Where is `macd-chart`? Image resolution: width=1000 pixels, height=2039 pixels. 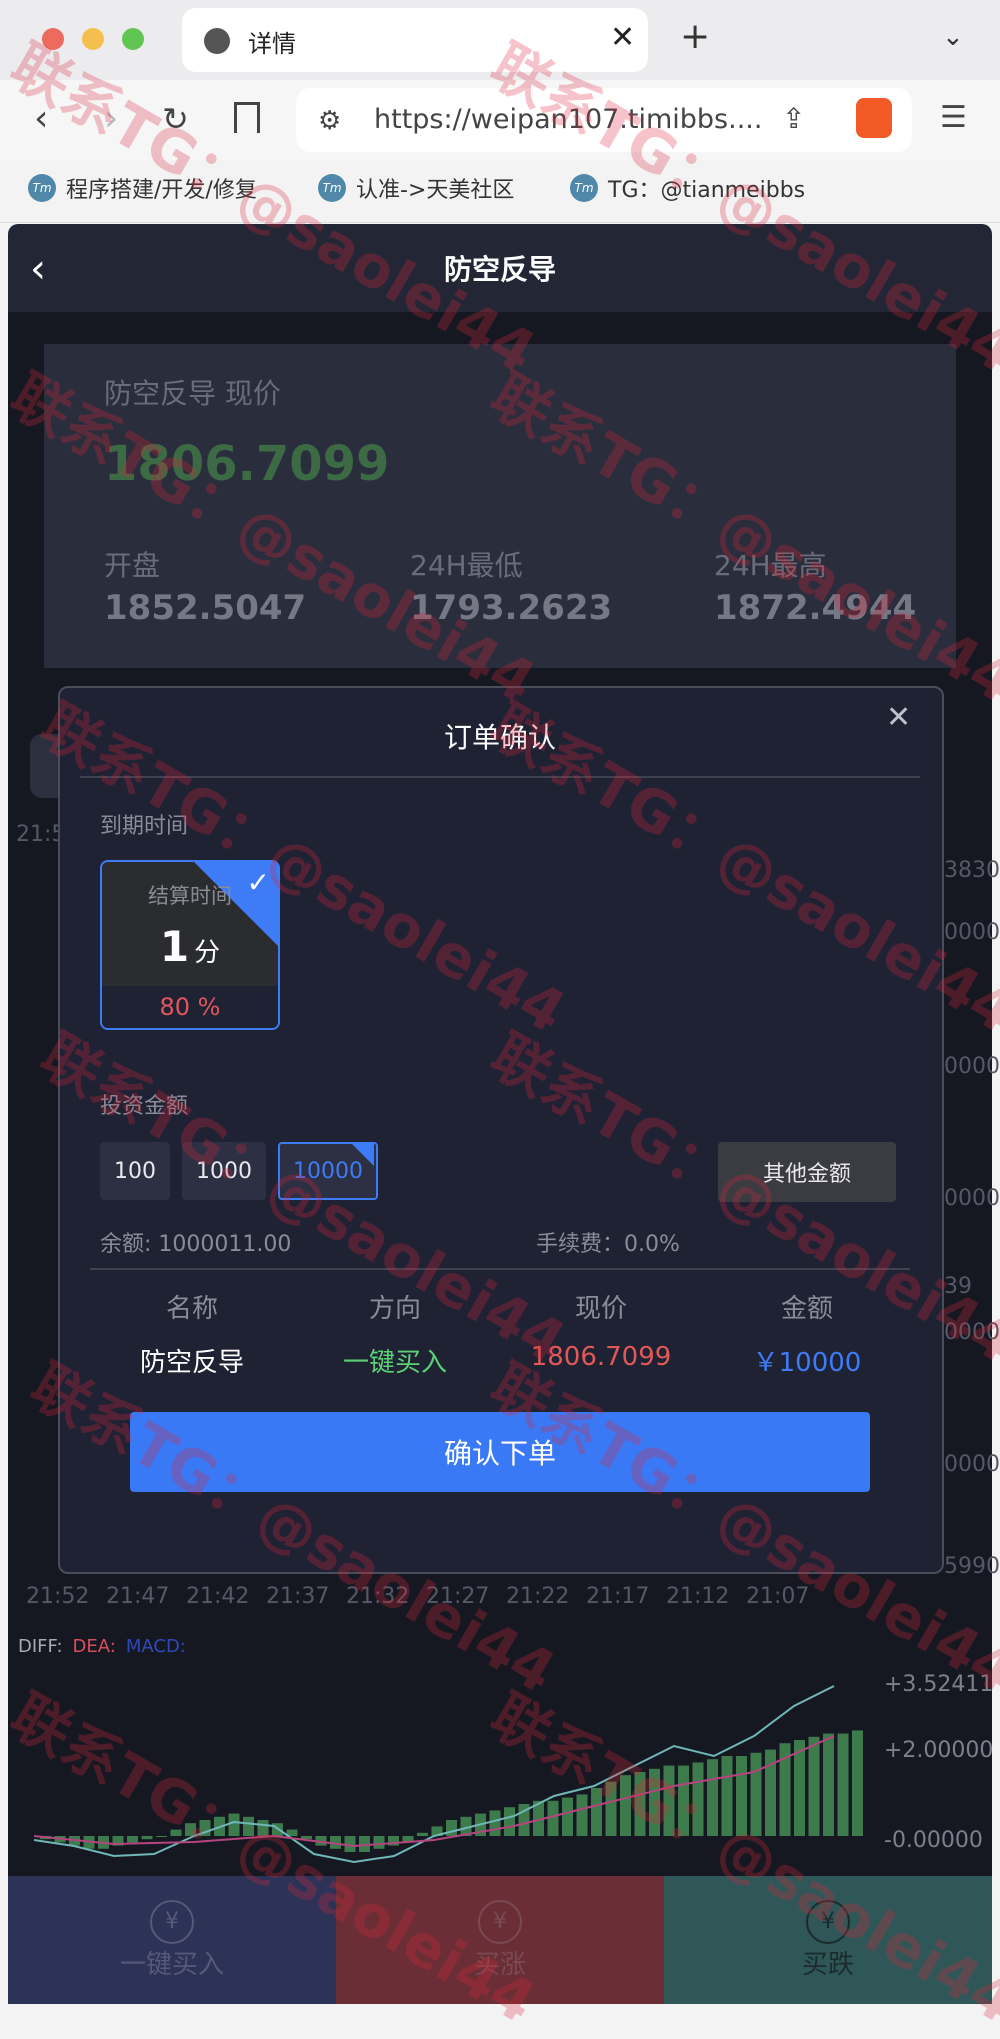 macd-chart is located at coordinates (448, 1774).